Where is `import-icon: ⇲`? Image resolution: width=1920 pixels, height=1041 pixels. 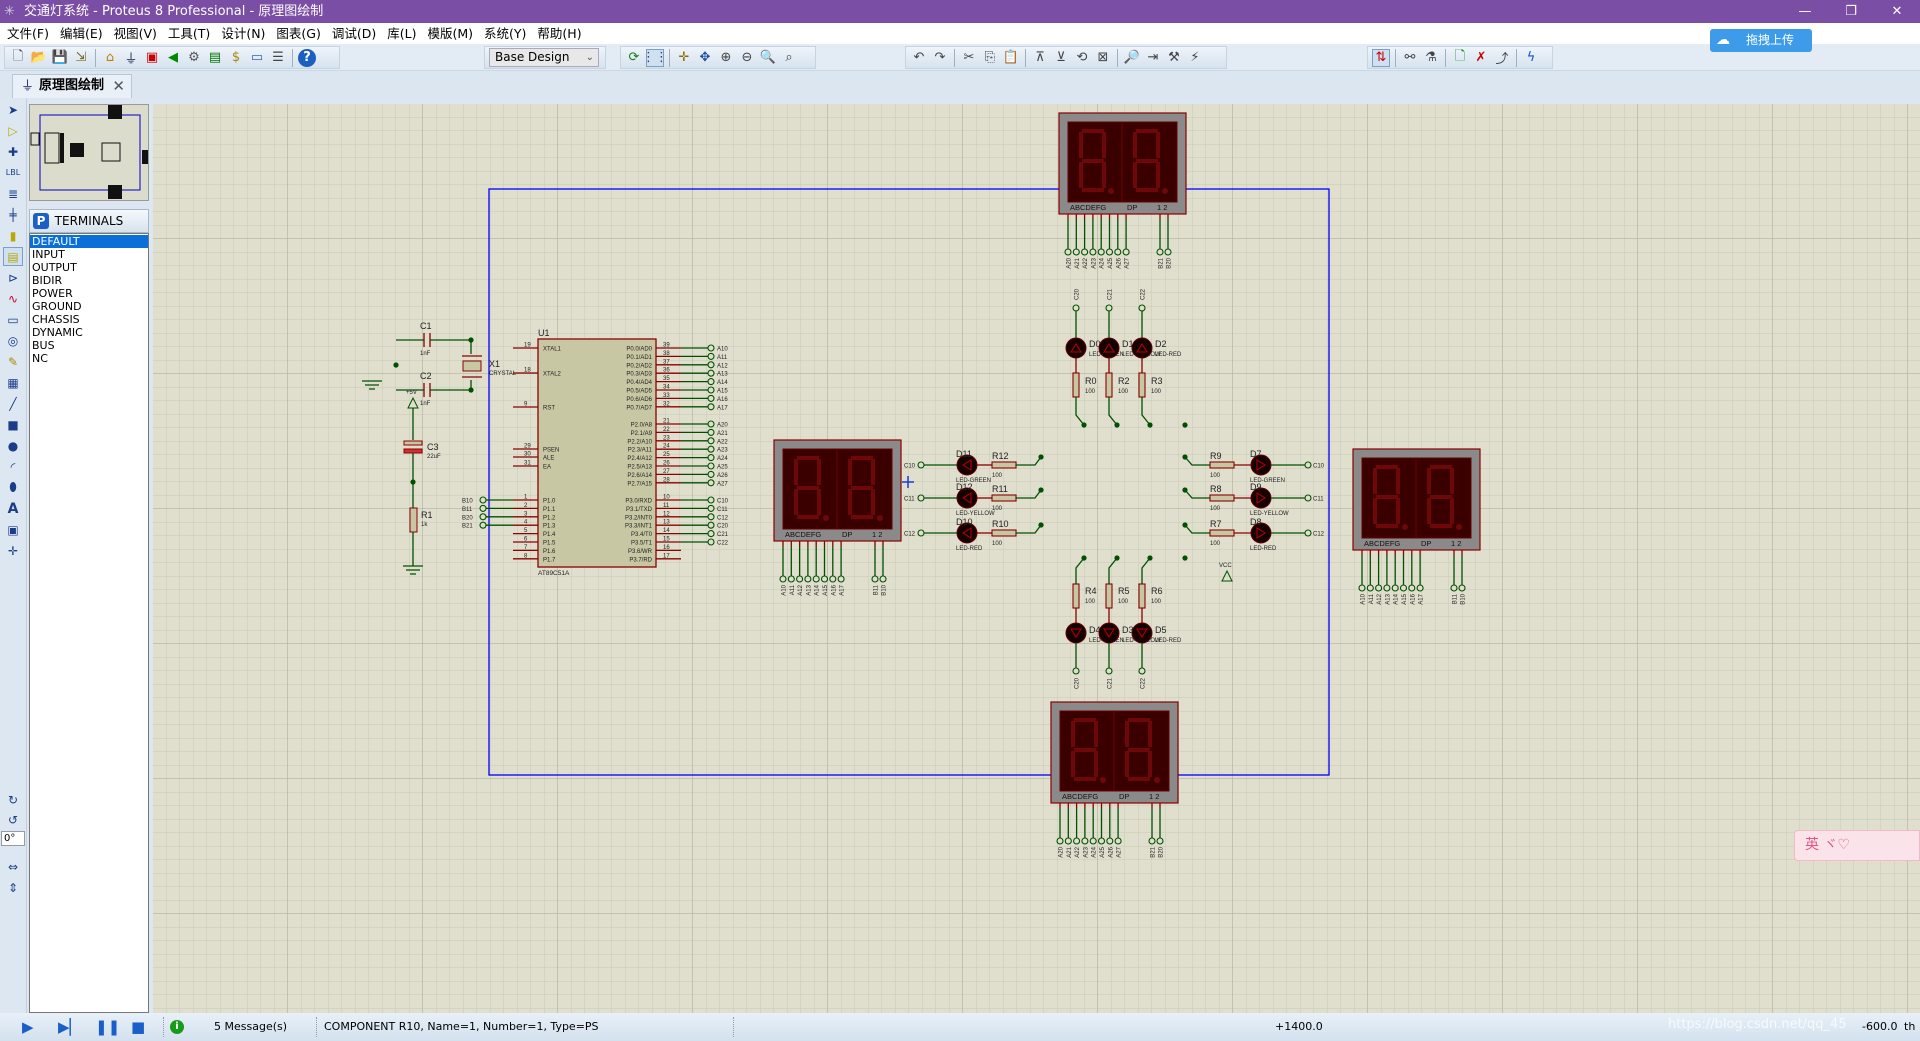 import-icon: ⇲ is located at coordinates (81, 58).